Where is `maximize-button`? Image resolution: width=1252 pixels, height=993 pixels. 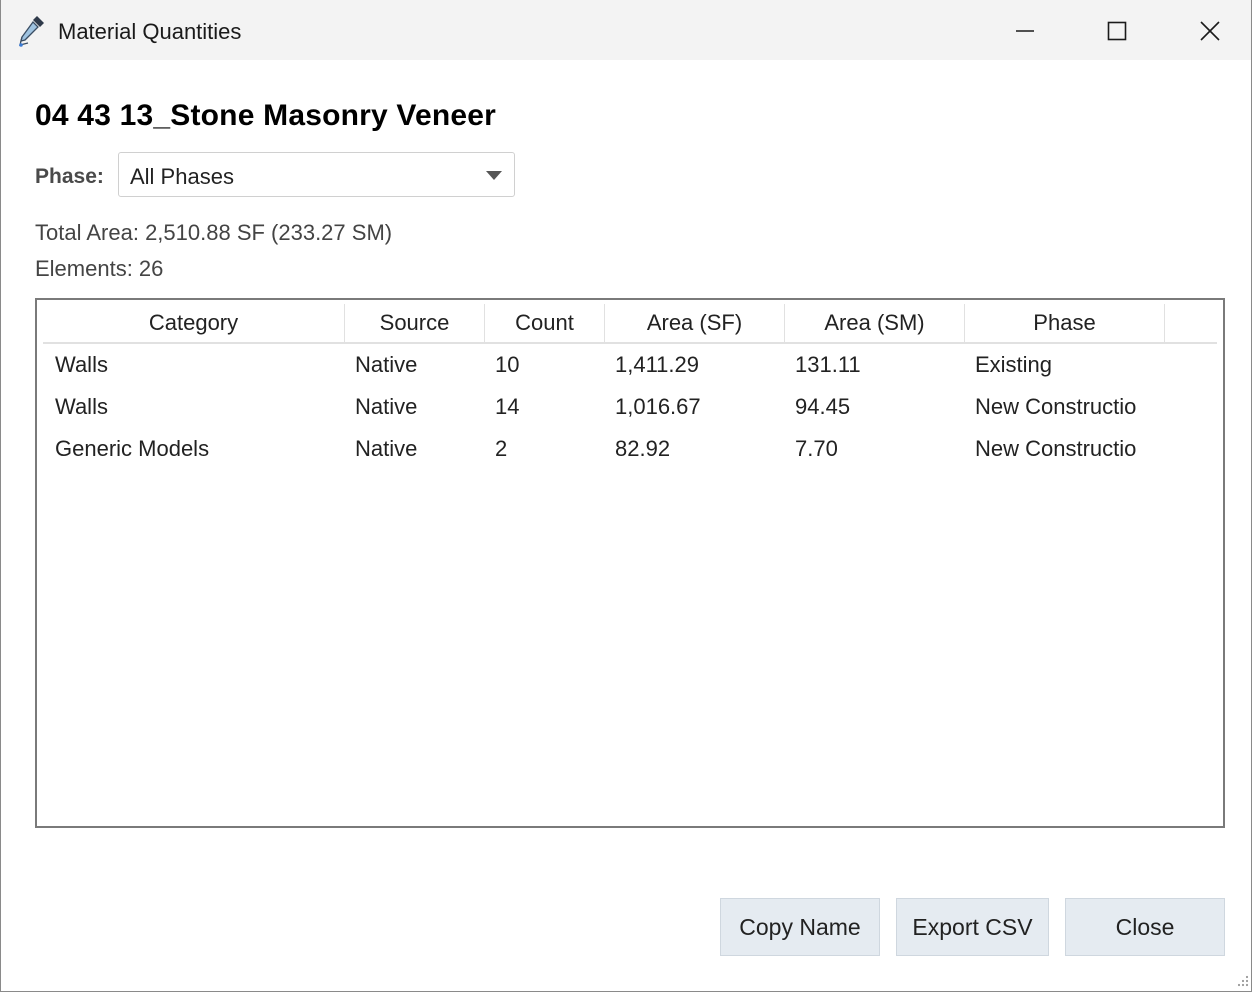
maximize-button is located at coordinates (1117, 31).